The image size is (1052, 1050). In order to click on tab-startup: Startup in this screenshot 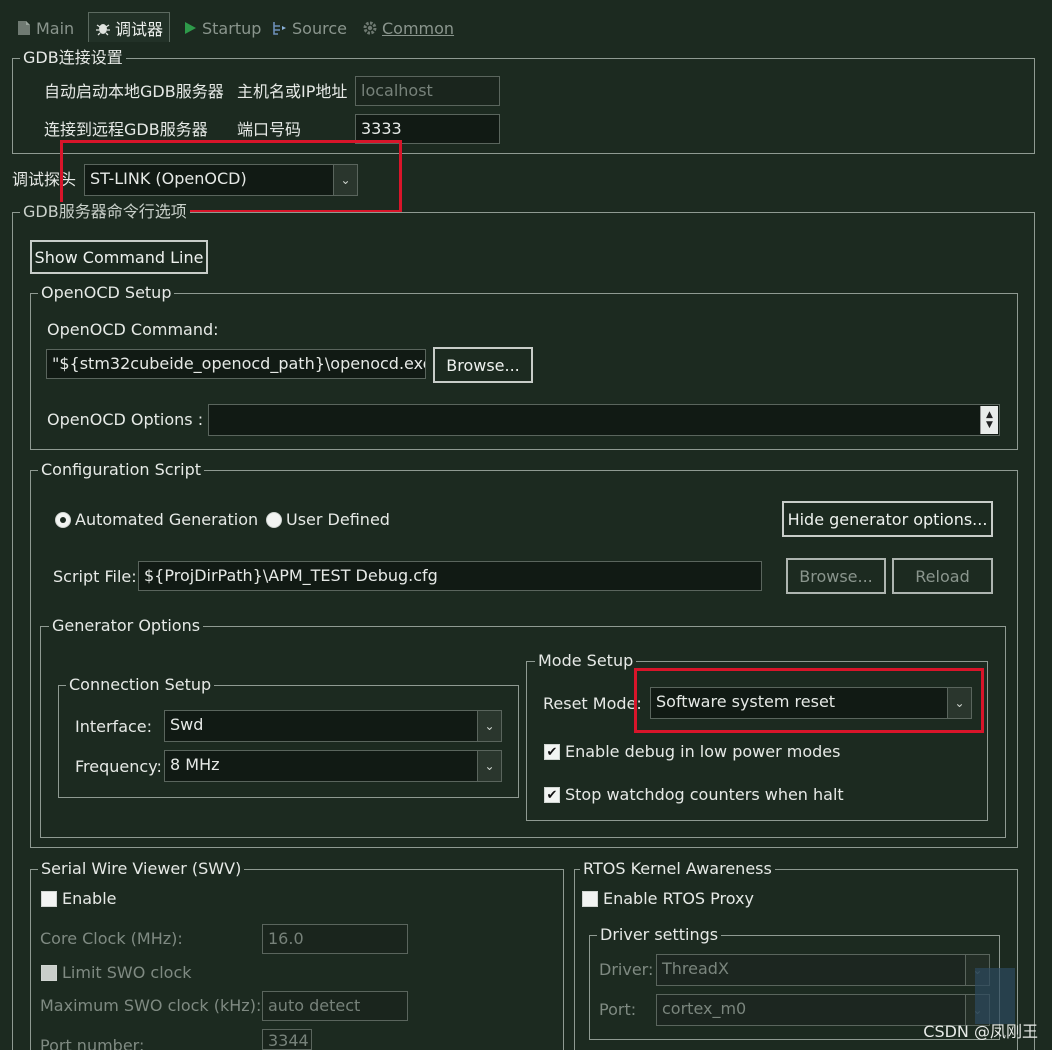, I will do `click(221, 28)`.